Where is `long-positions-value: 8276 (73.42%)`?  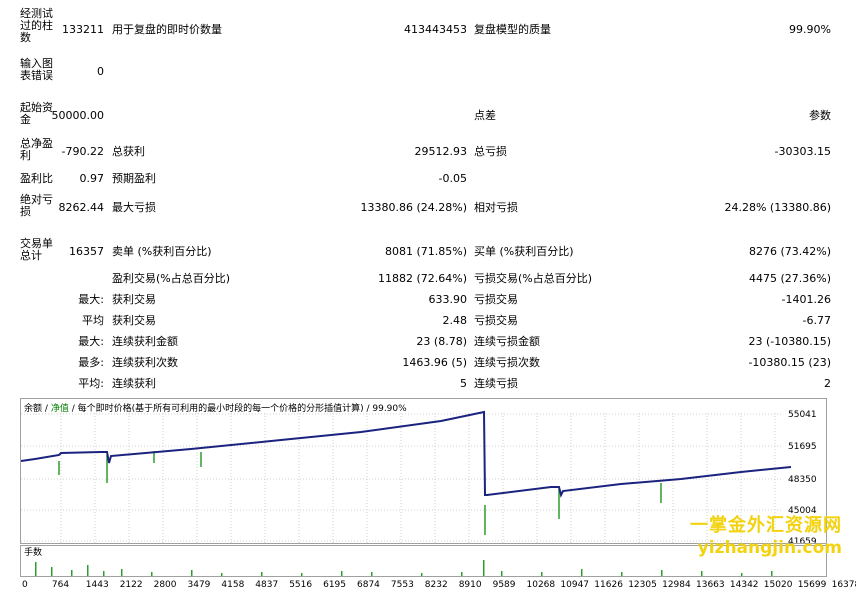 long-positions-value: 8276 (73.42%) is located at coordinates (789, 251).